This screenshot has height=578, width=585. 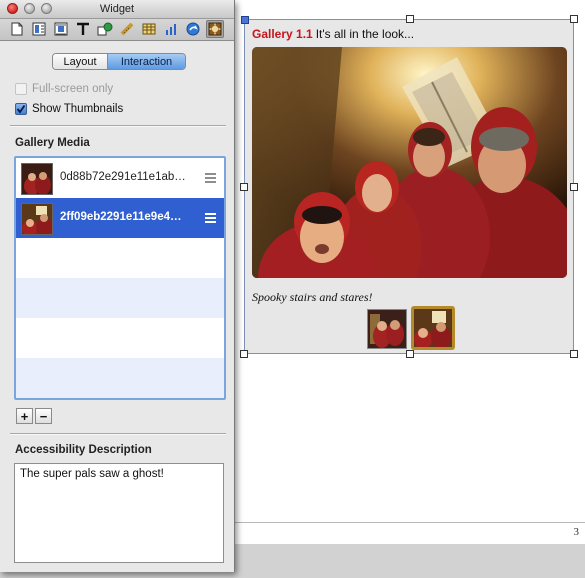 I want to click on remove-media-button: −, so click(x=43, y=416).